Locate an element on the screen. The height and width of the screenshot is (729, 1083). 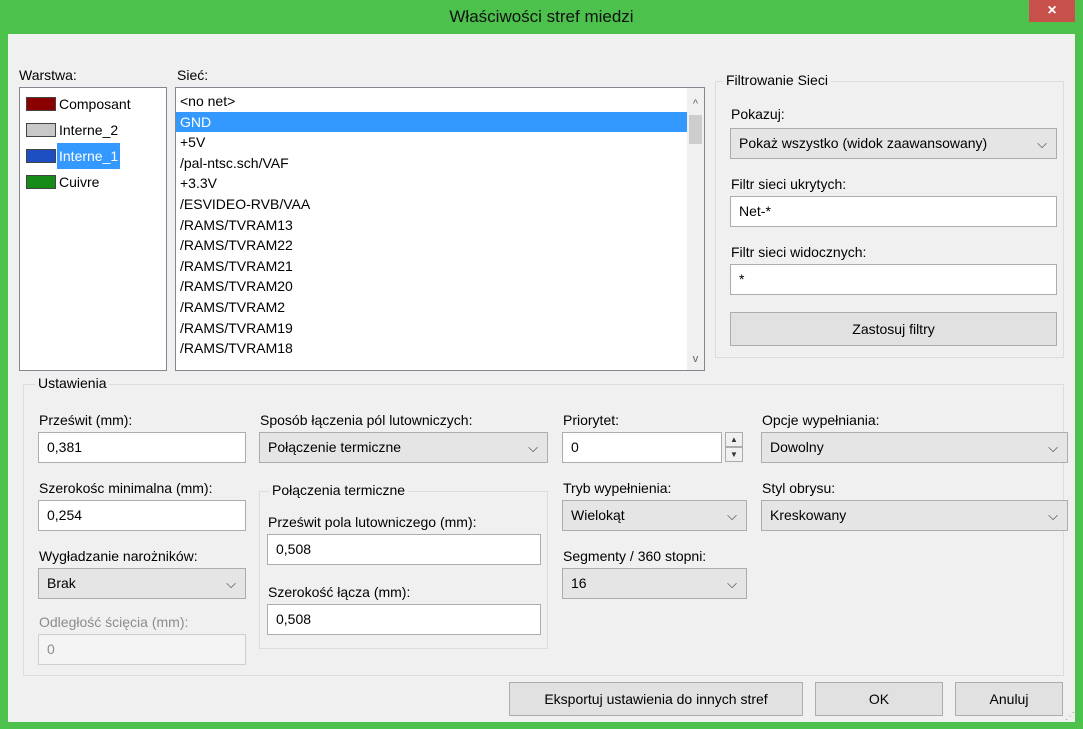
net-list-item: /pal-ntsc.sch/VAF is located at coordinates (431, 163).